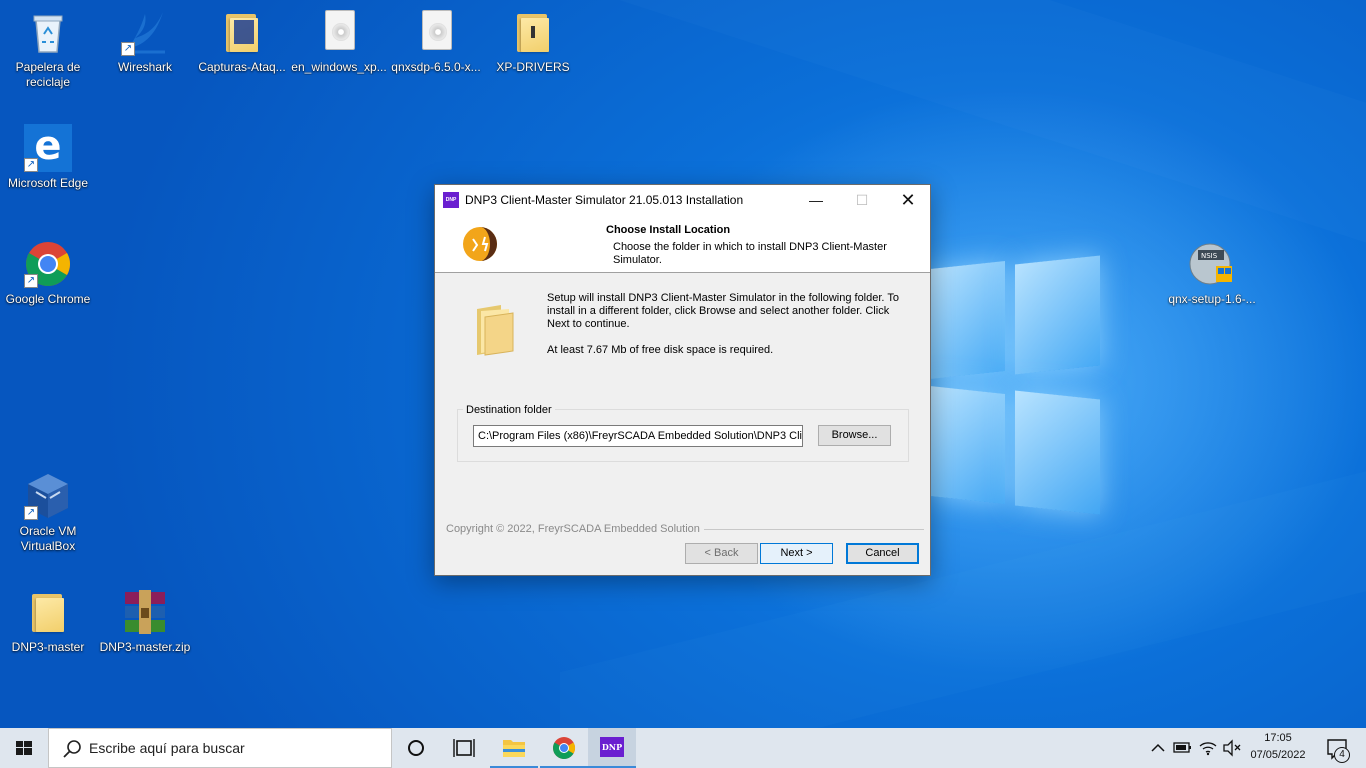 This screenshot has height=768, width=1366. I want to click on start-button, so click(24, 748).